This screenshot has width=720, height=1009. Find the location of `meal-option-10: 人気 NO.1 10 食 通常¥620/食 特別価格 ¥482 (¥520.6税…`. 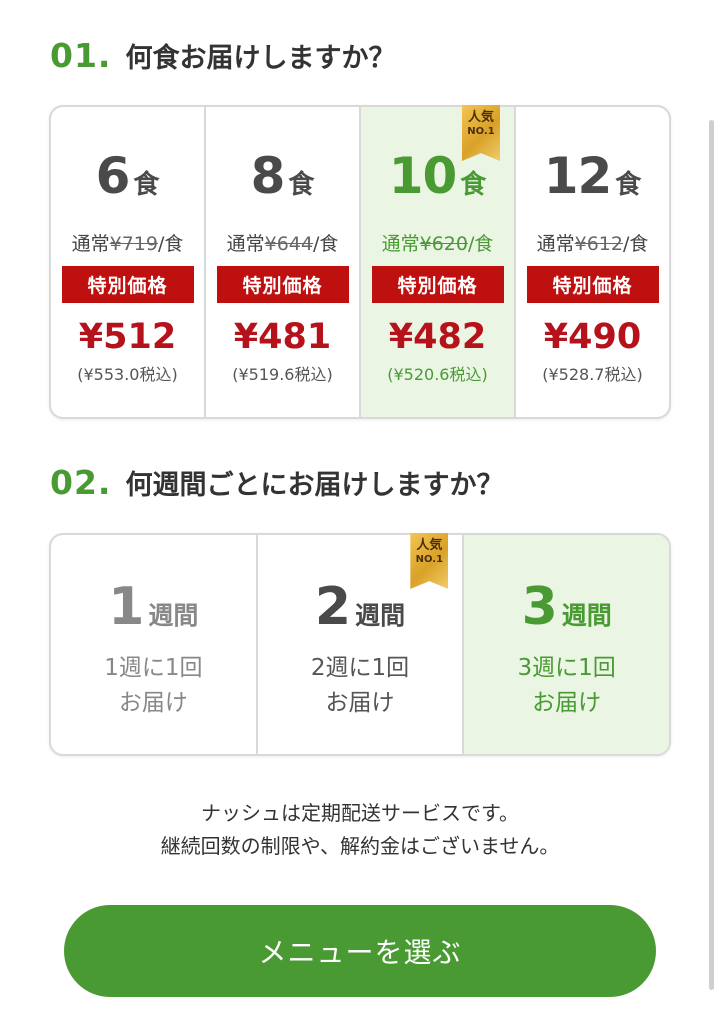

meal-option-10: 人気 NO.1 10 食 通常¥620/食 特別価格 ¥482 (¥520.6税… is located at coordinates (438, 261).